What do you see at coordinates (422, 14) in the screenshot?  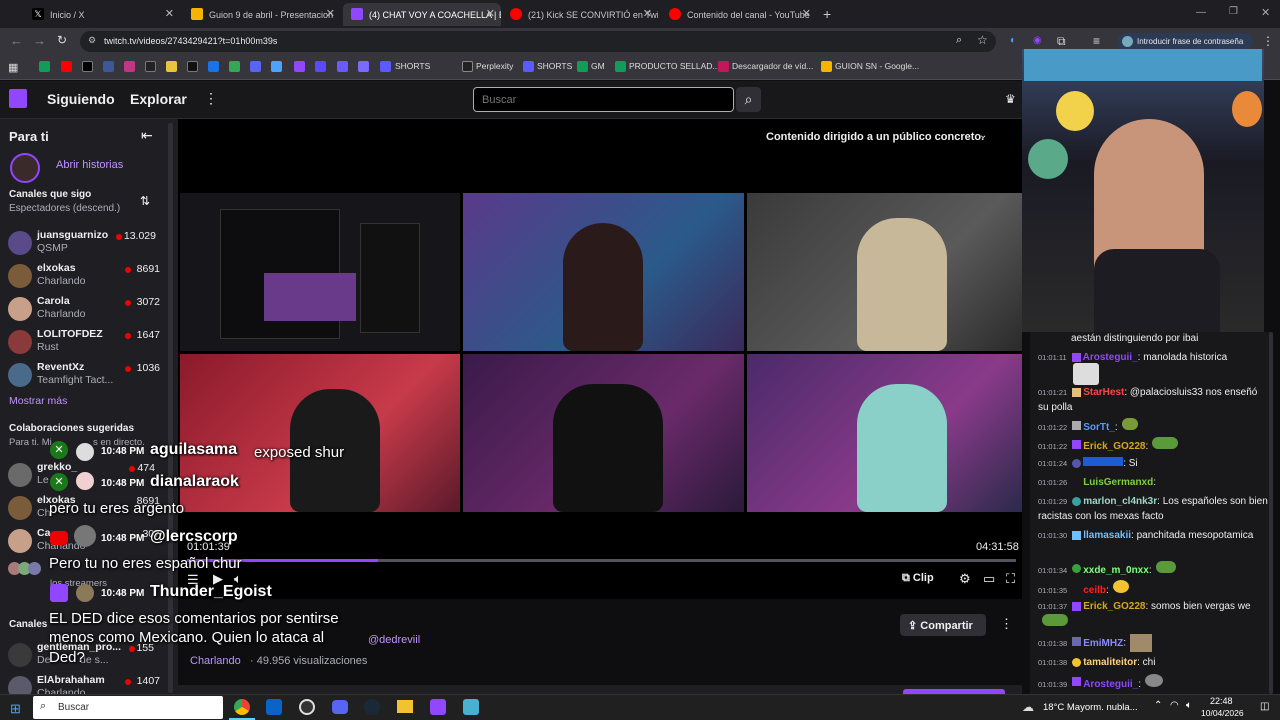 I see `tab-twitch-active: (4) CHAT VOY A COACHELLA | El ✕` at bounding box center [422, 14].